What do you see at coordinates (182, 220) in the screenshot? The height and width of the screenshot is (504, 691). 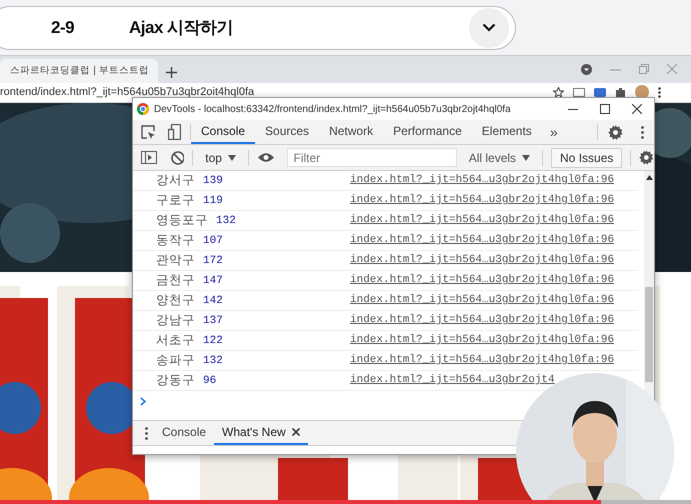 I see `district-name: 영등포구` at bounding box center [182, 220].